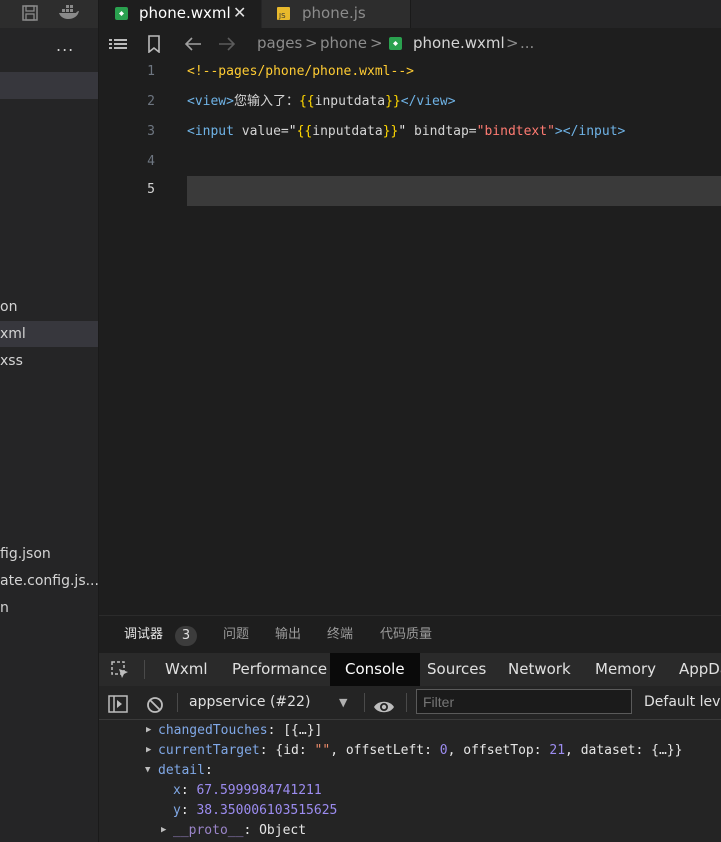 The image size is (721, 842). I want to click on docker-icon, so click(68, 14).